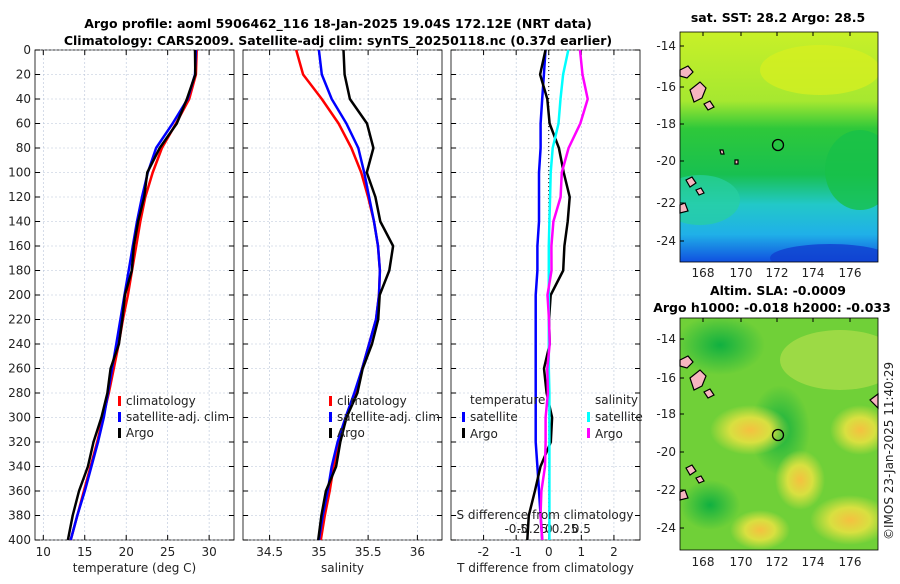 The image size is (900, 584). What do you see at coordinates (167, 552) in the screenshot?
I see `x-tick-label: 25` at bounding box center [167, 552].